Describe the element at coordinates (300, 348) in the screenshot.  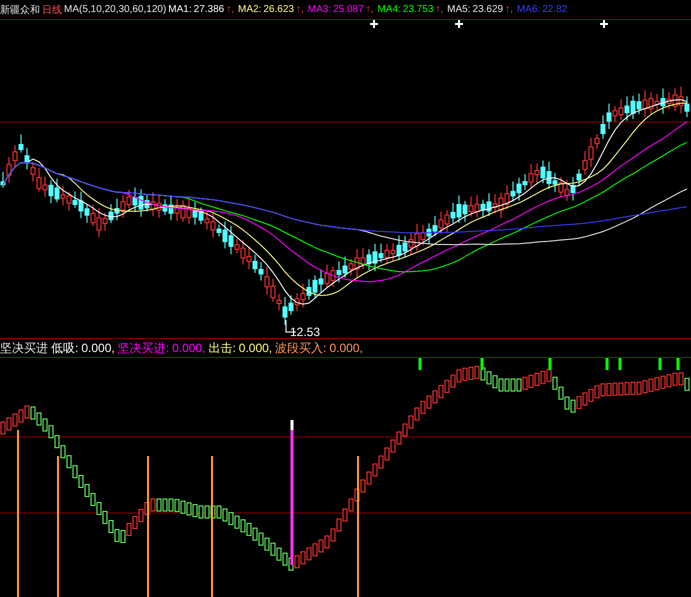
I see `indicator-label: 波段买入:` at that location.